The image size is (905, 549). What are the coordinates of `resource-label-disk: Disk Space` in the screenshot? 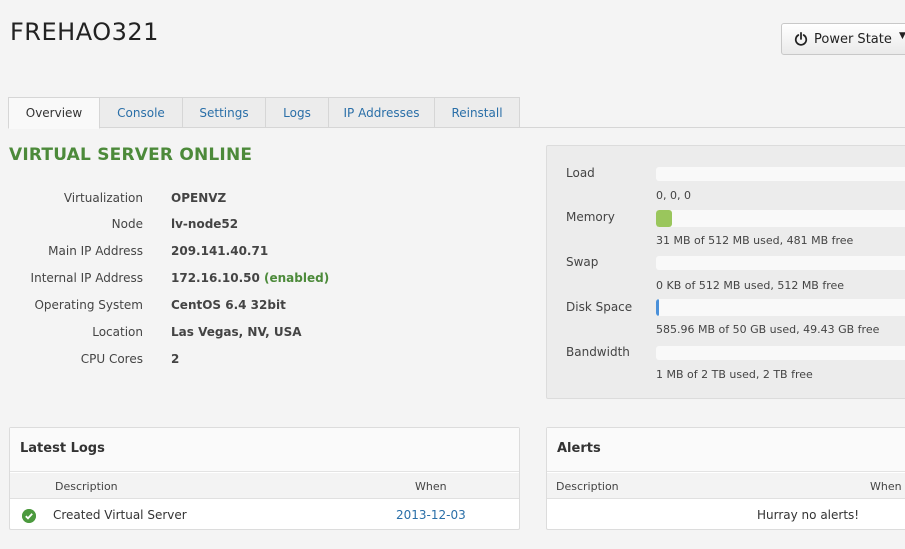 It's located at (599, 307).